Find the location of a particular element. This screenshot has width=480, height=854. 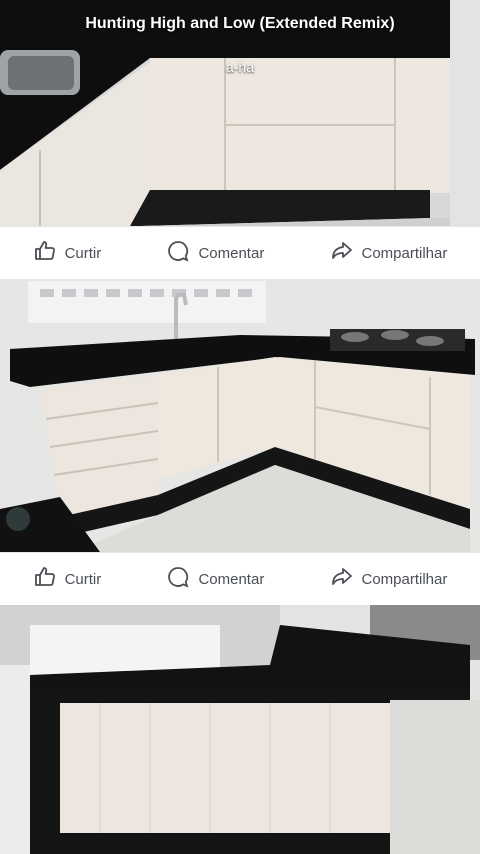

post-actions-2: Curtir Comentar Compartilhar is located at coordinates (240, 579).